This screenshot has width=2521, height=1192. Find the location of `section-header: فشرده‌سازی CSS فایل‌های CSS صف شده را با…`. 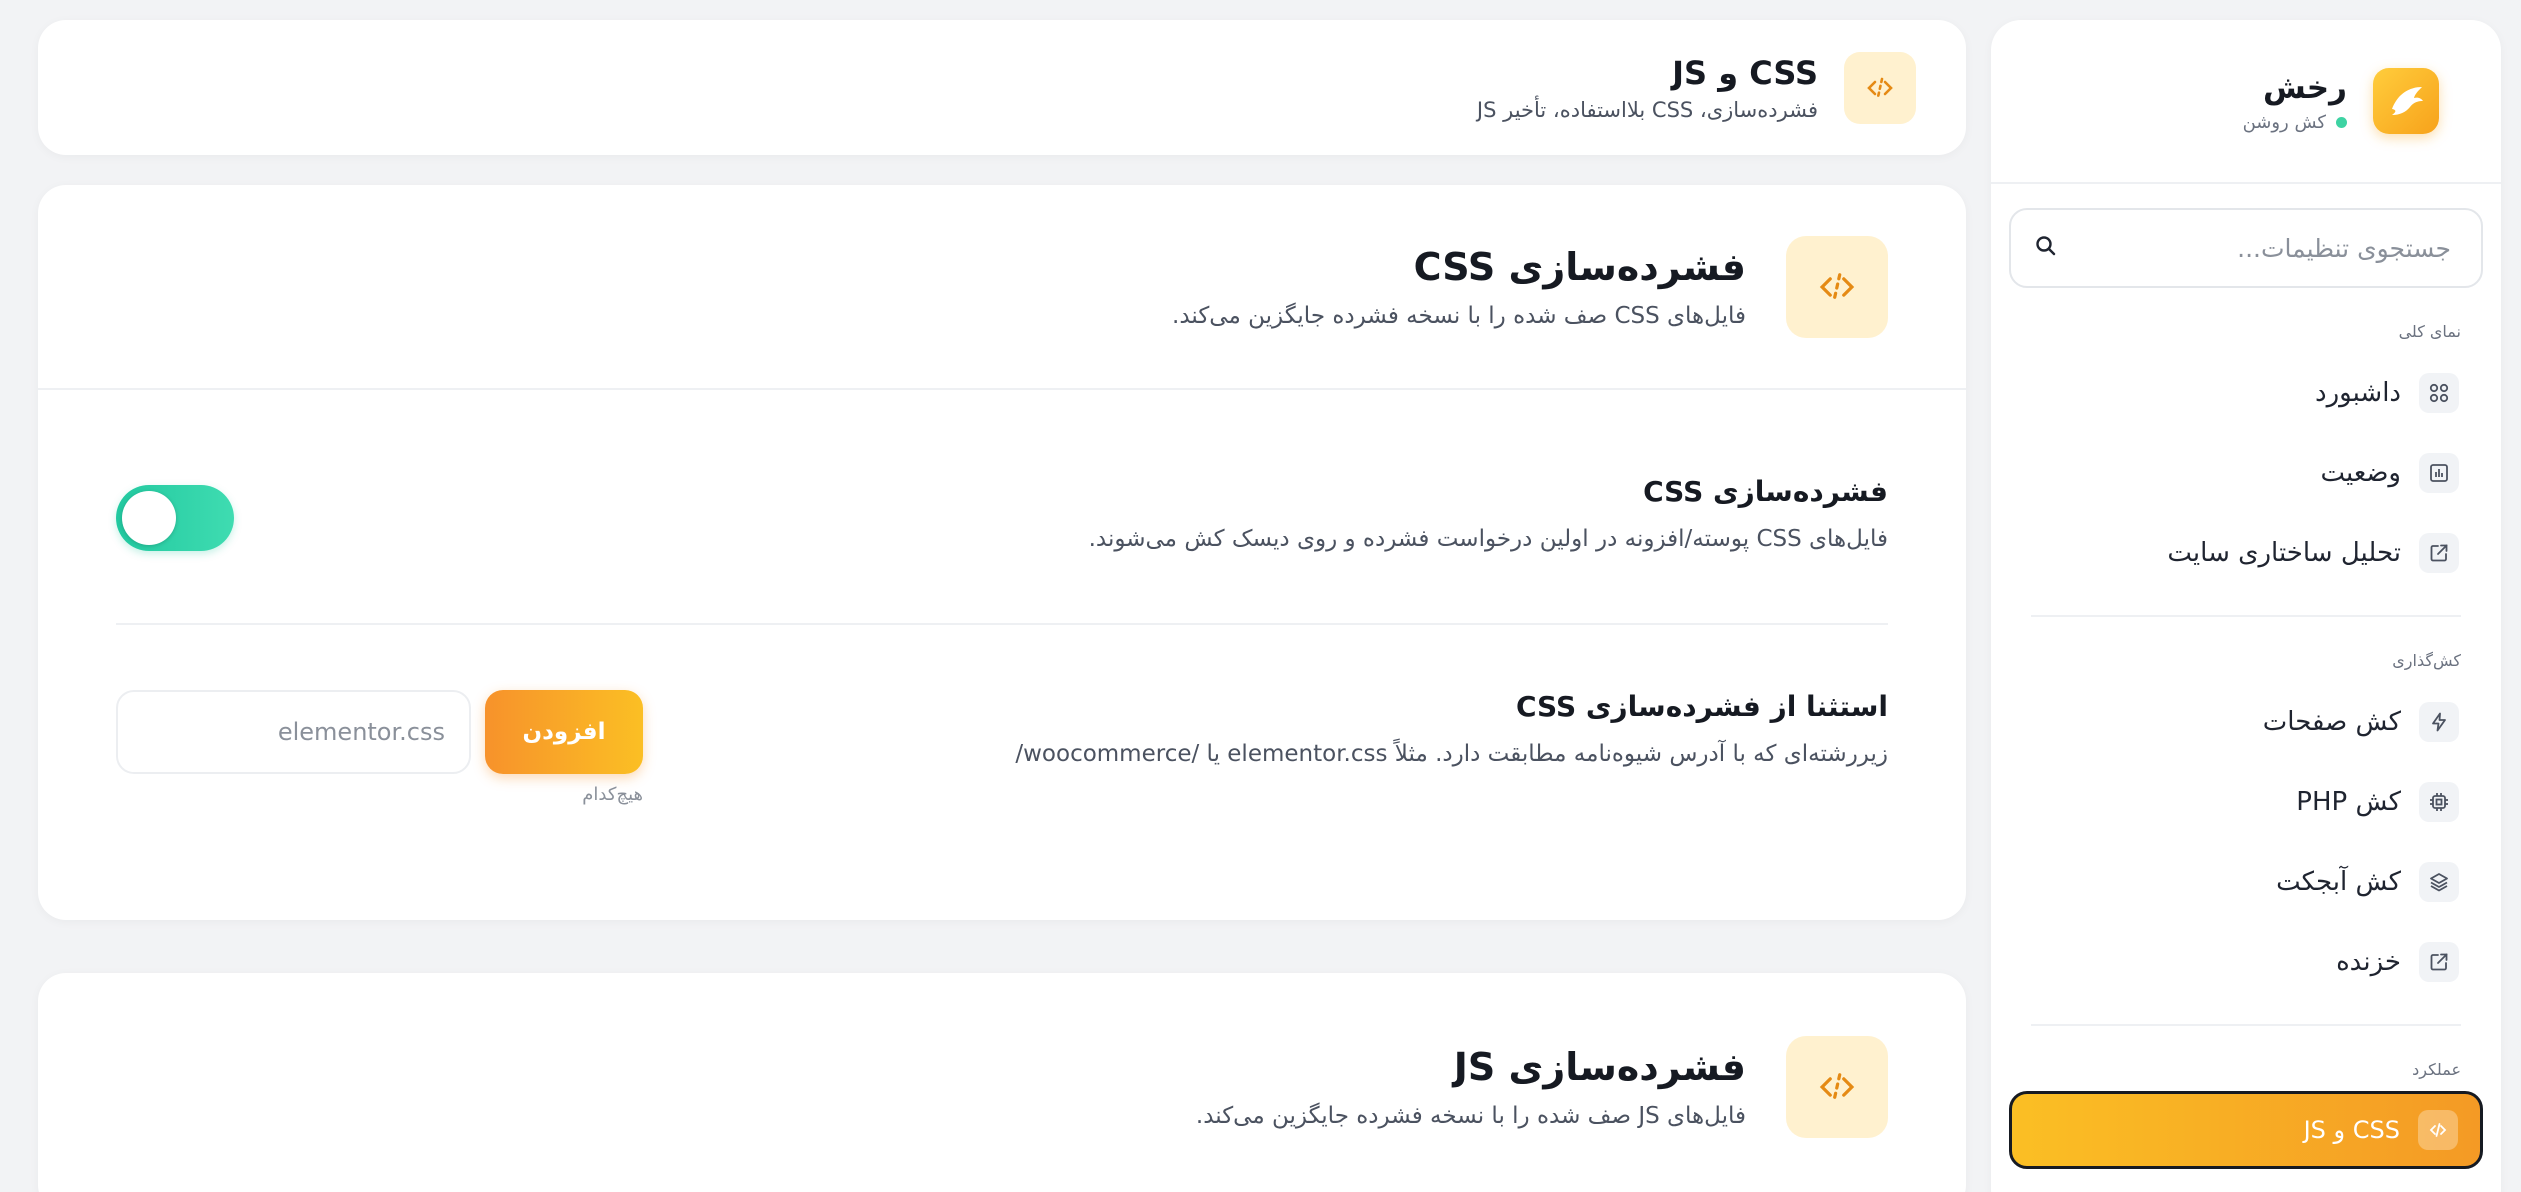

section-header: فشرده‌سازی CSS فایل‌های CSS صف شده را با… is located at coordinates (1002, 287).